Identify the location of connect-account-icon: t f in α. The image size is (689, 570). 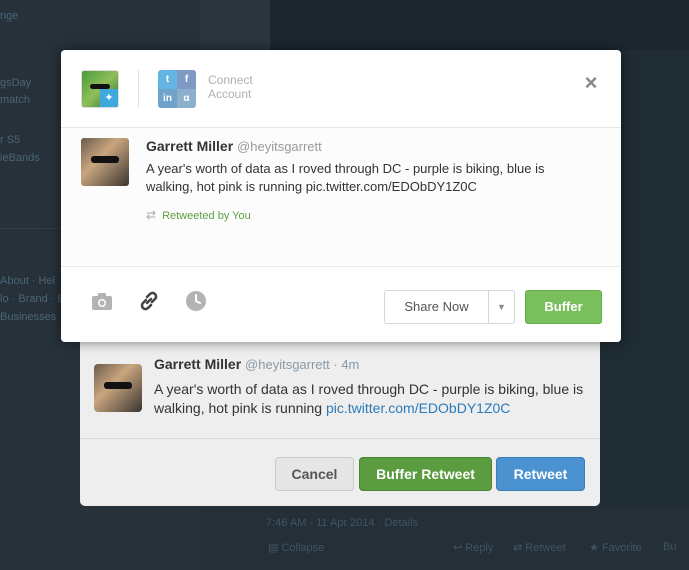
(177, 89).